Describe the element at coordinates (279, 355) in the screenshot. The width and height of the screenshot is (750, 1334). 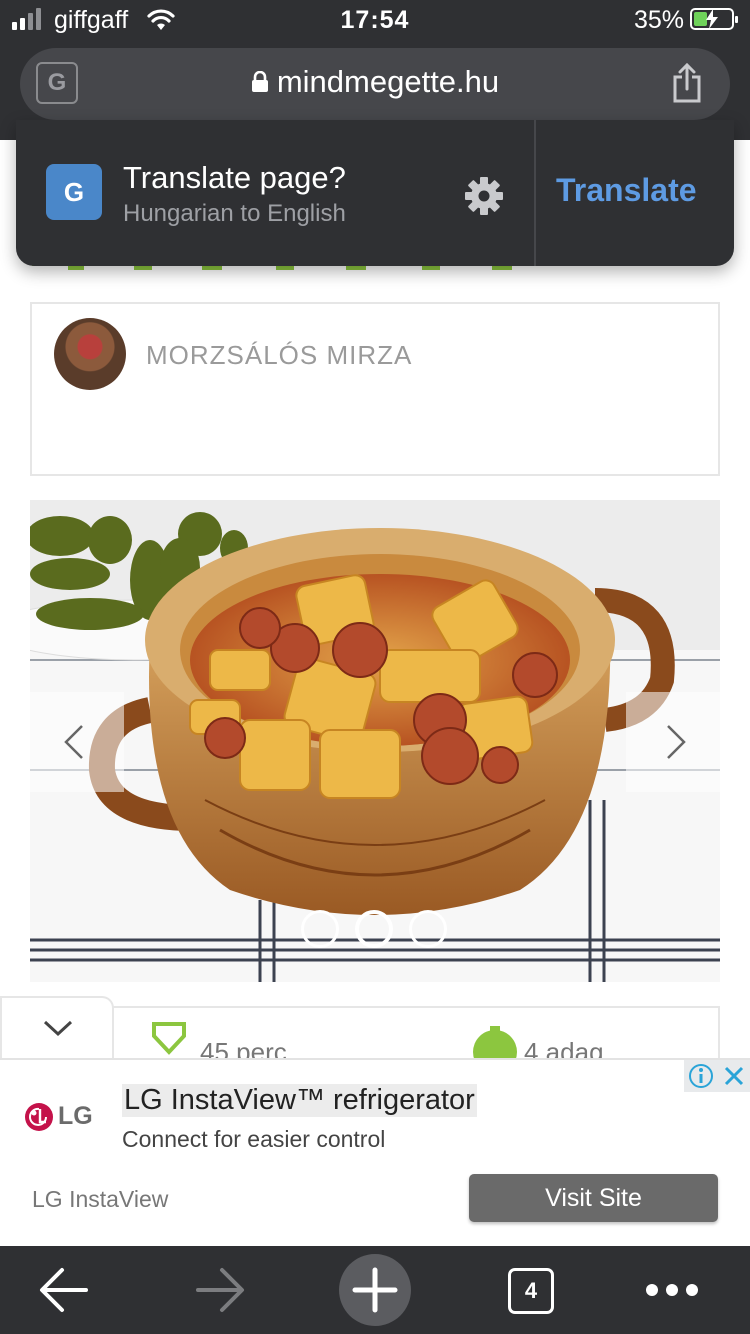
I see `author-name: MORZSÁLÓS MIRZA` at that location.